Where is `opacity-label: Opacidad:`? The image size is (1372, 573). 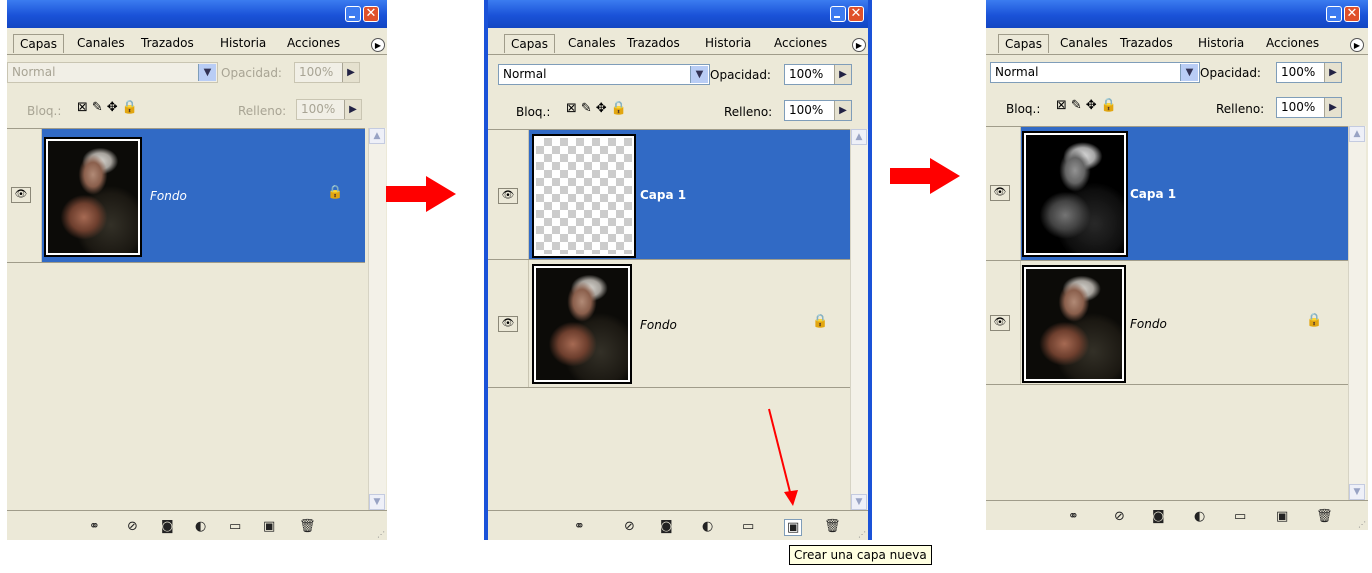 opacity-label: Opacidad: is located at coordinates (740, 75).